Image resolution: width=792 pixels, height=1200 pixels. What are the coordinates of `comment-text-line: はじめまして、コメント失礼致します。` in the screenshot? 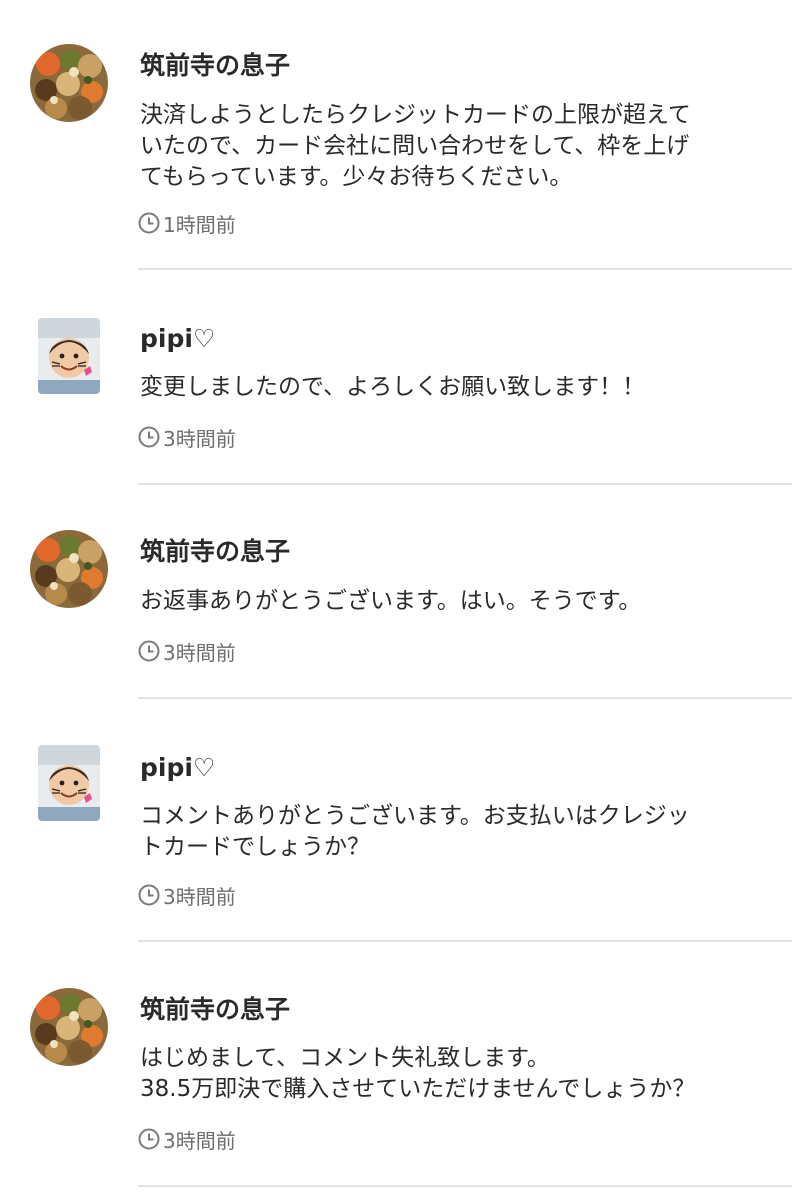 It's located at (345, 1058).